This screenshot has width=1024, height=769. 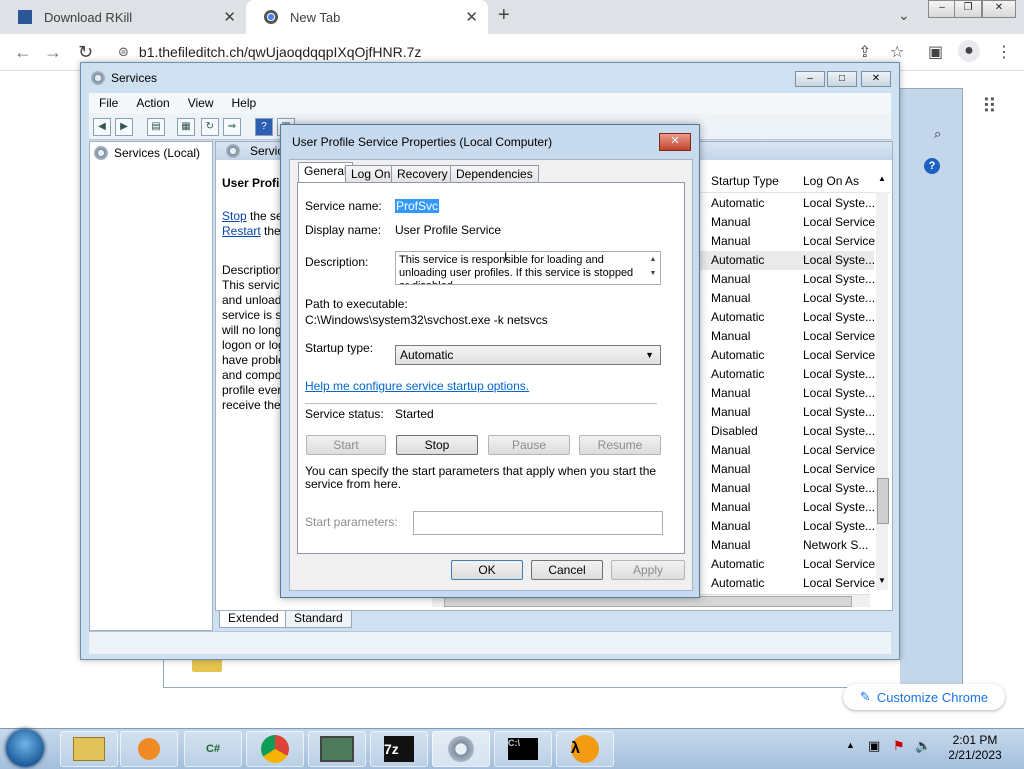 What do you see at coordinates (567, 570) in the screenshot?
I see `cancel-button: Cancel` at bounding box center [567, 570].